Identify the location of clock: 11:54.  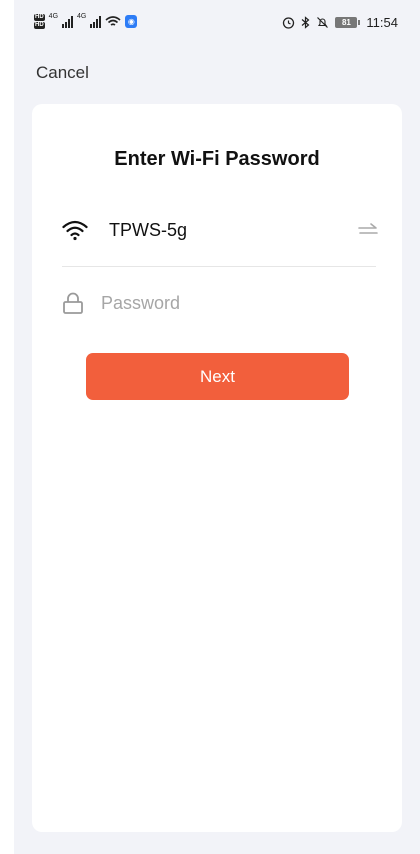
(382, 22).